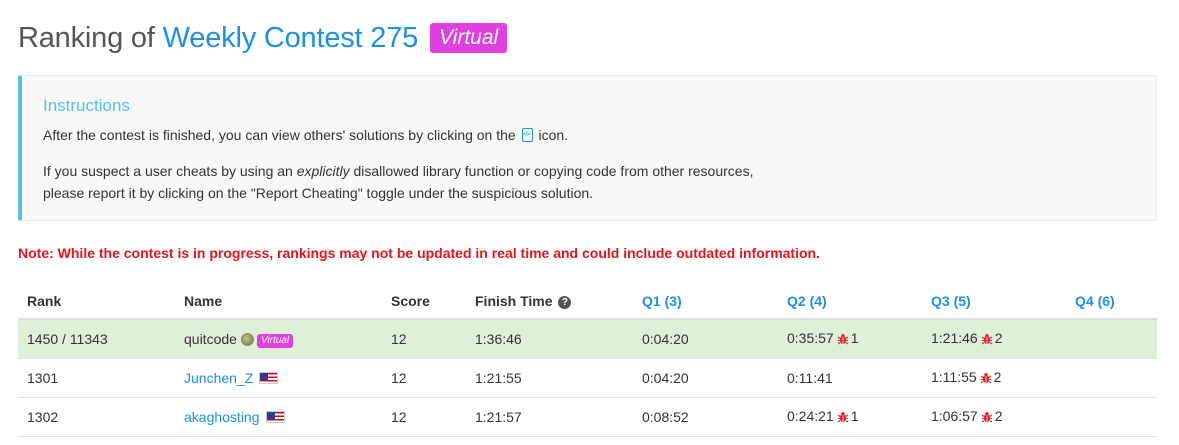 This screenshot has width=1179, height=445. I want to click on q3-cell: 1:21:46 2, so click(994, 339).